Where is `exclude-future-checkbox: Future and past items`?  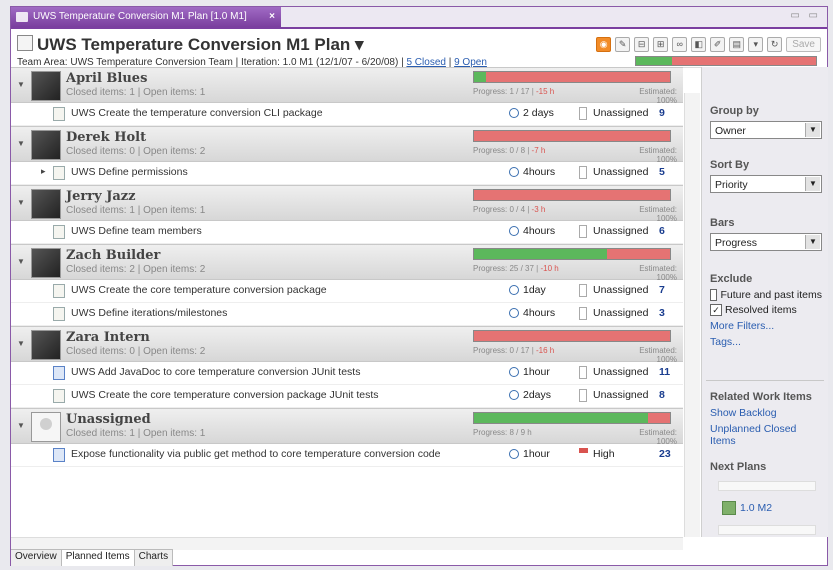
exclude-future-checkbox: Future and past items is located at coordinates (766, 295).